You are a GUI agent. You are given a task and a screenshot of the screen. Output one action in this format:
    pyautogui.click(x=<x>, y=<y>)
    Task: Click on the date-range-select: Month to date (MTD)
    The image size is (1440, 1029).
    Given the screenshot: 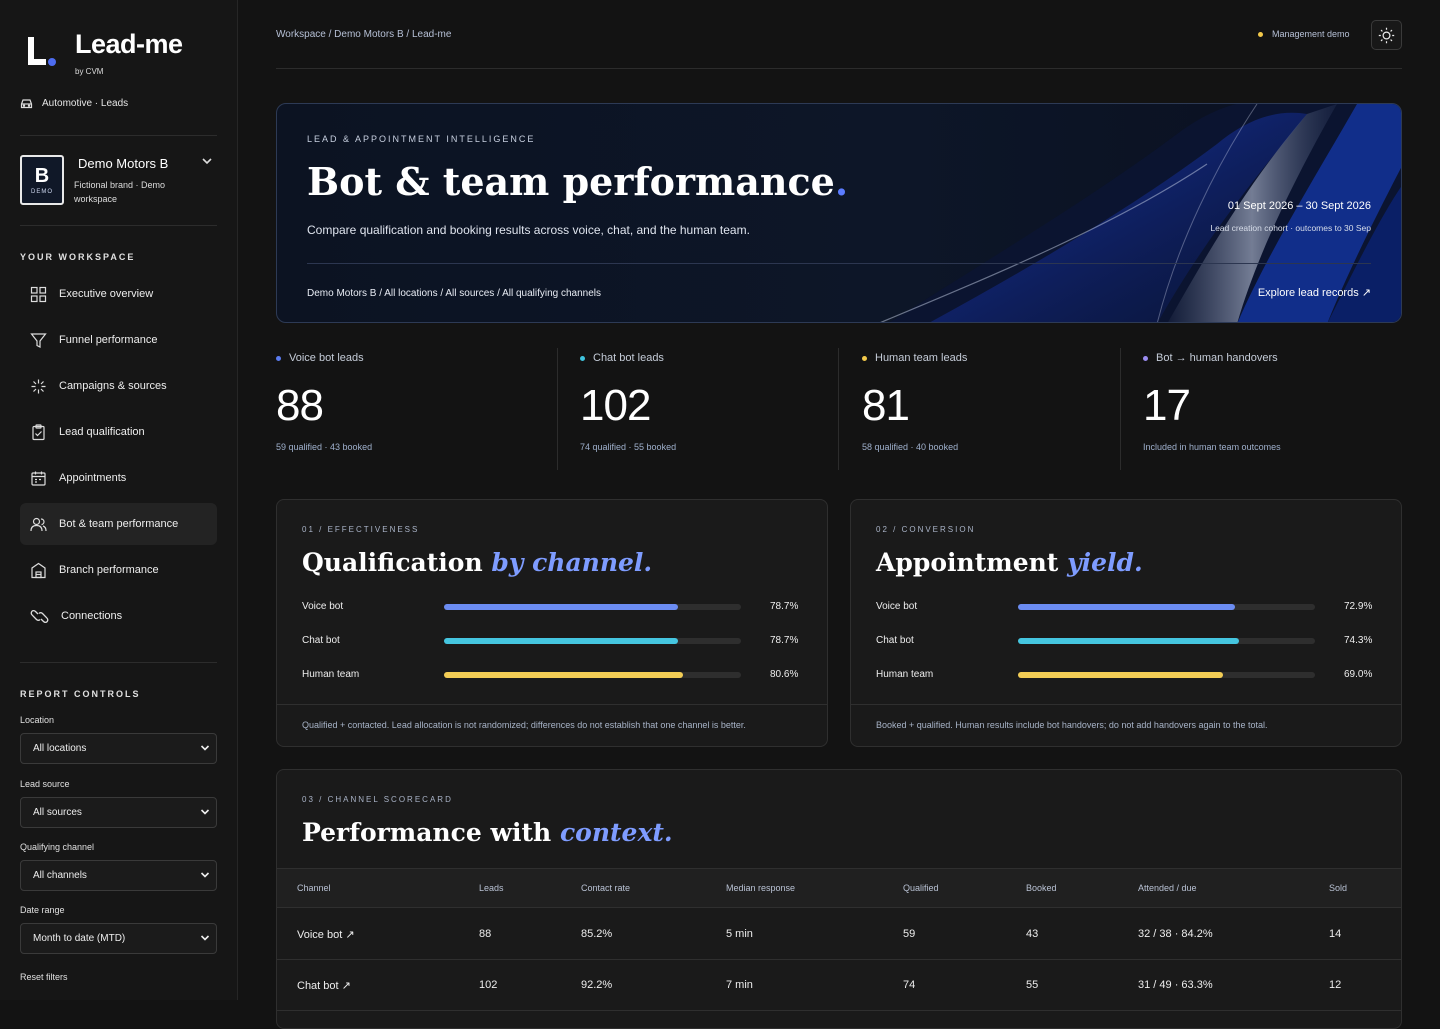 What is the action you would take?
    pyautogui.click(x=118, y=938)
    